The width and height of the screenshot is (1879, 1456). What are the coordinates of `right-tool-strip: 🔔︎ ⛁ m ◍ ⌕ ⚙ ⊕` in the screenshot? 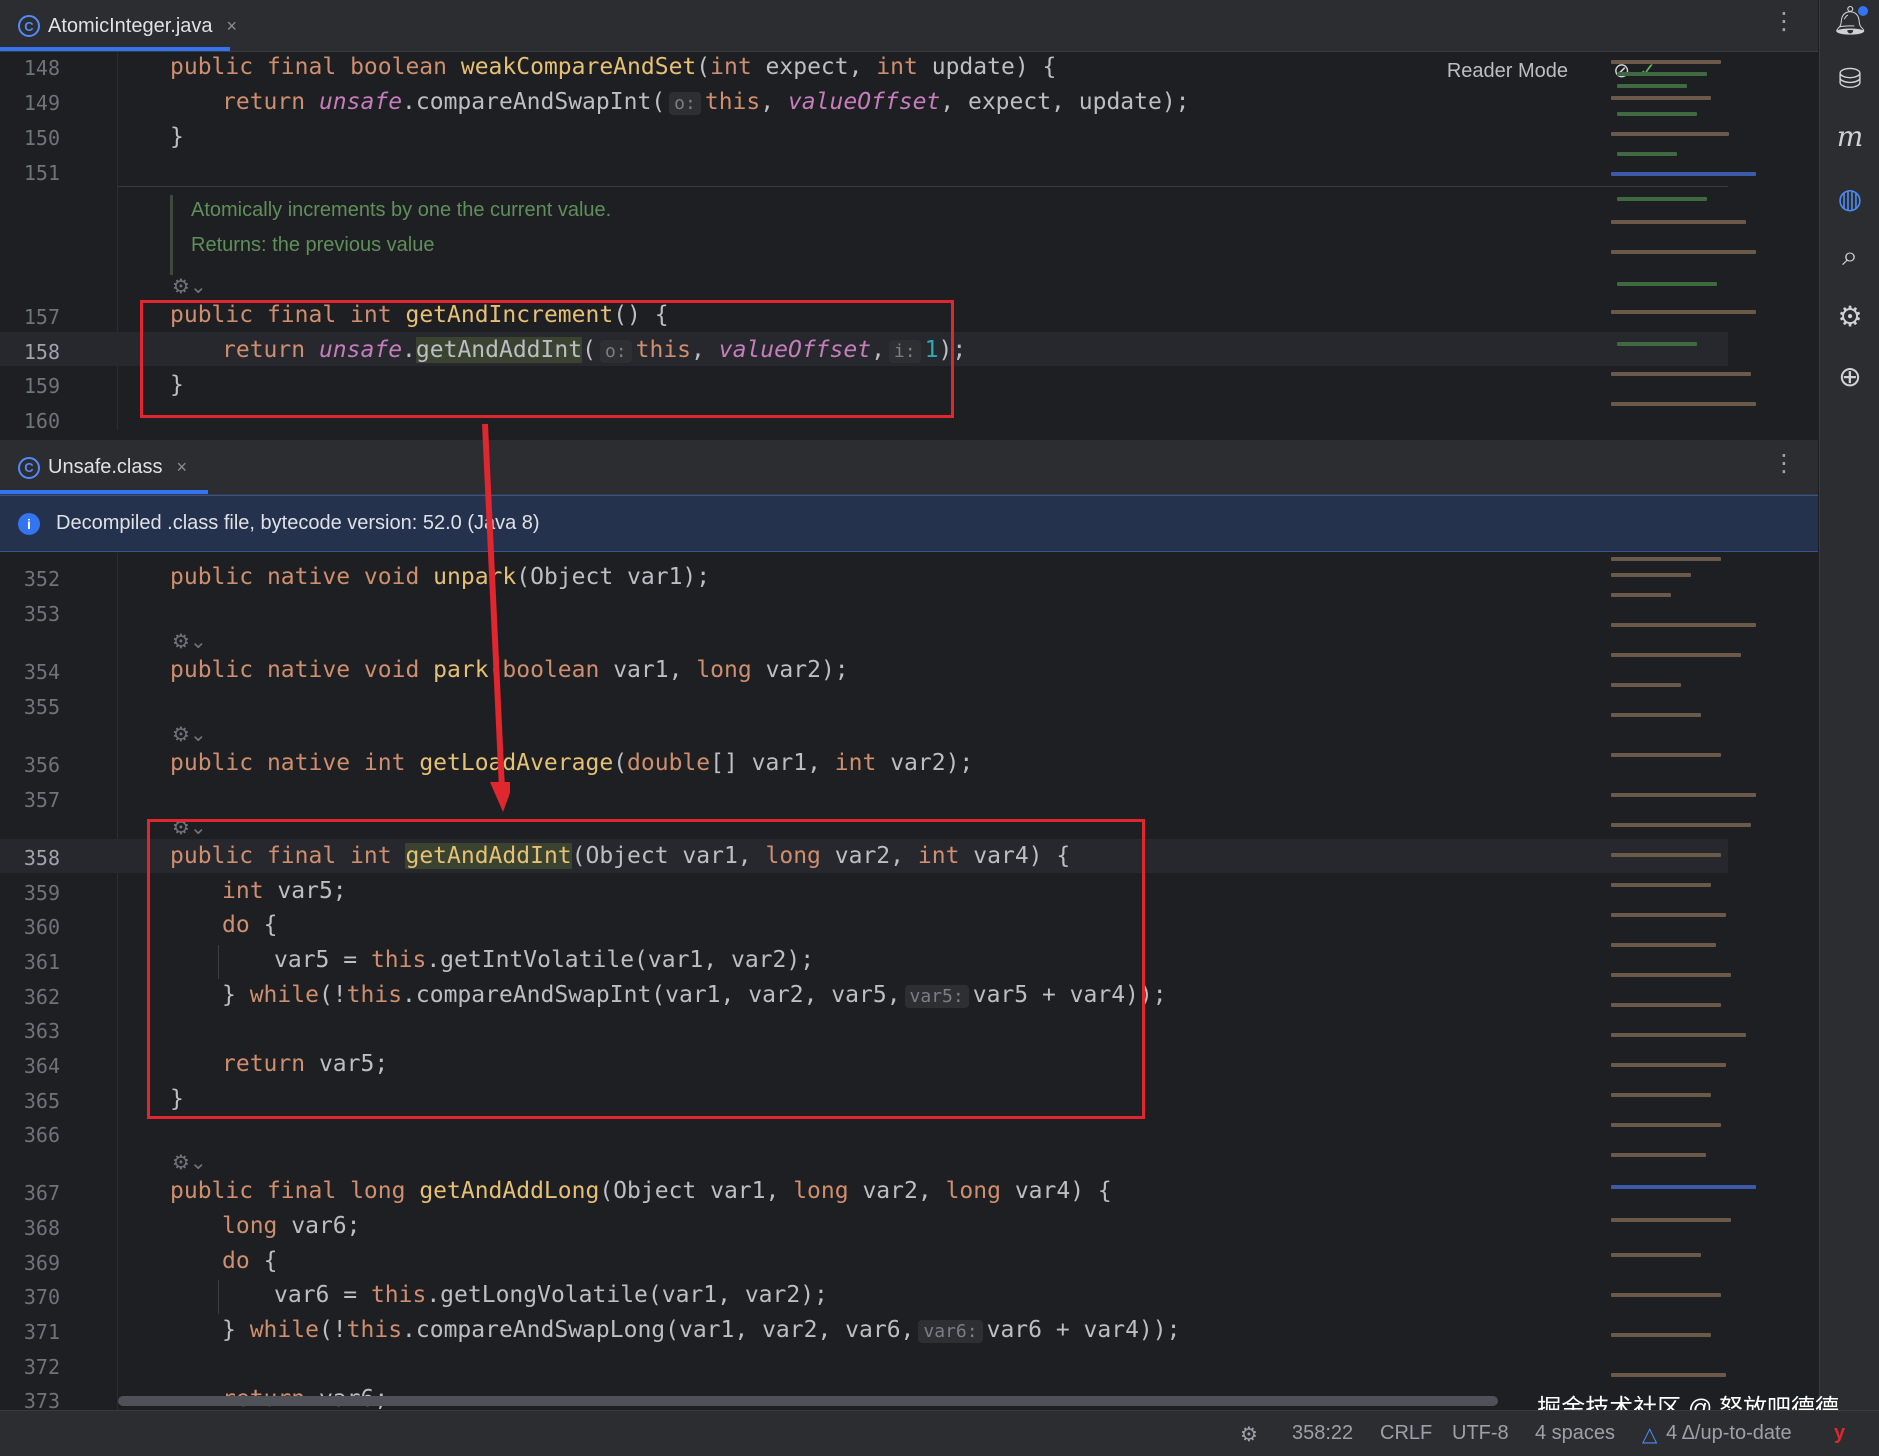 It's located at (1849, 705).